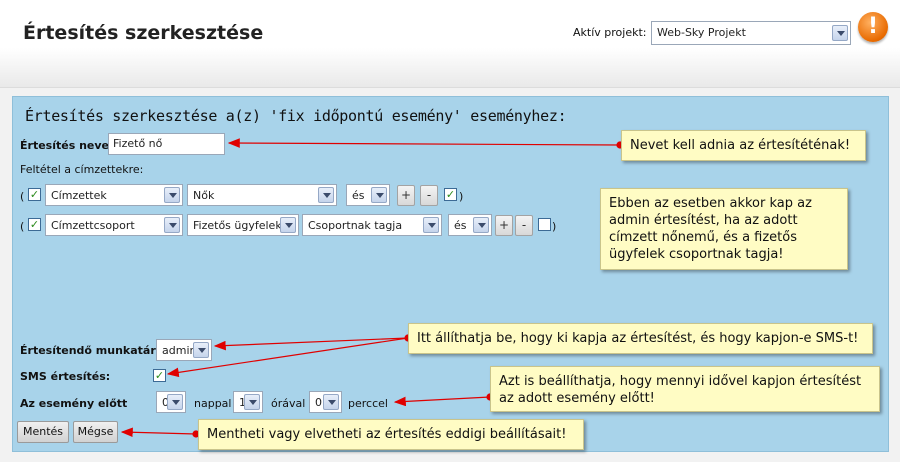  I want to click on page-title: Értesítés szerkesztése, so click(143, 33).